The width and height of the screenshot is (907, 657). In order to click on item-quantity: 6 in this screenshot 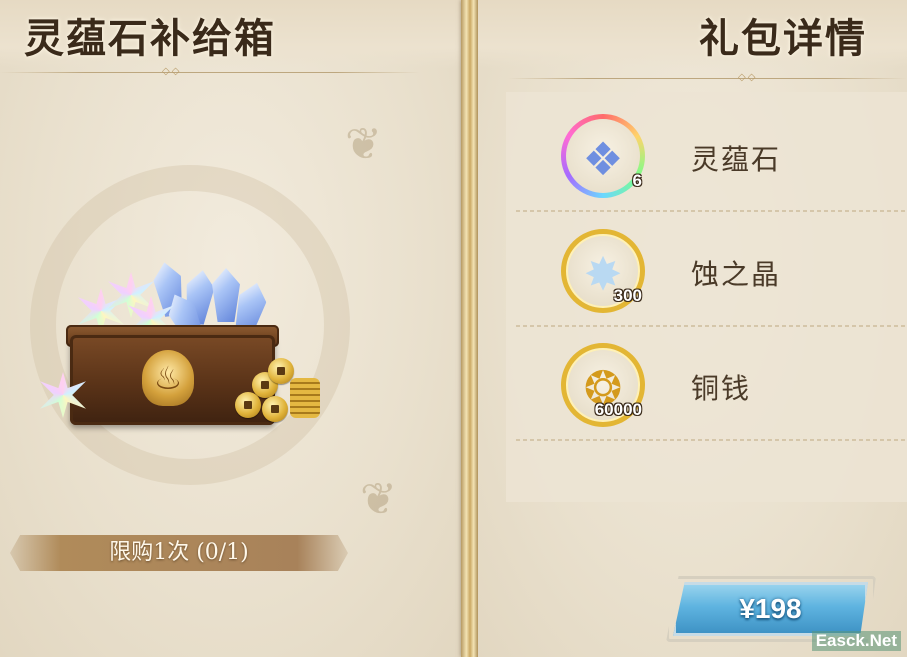, I will do `click(637, 180)`.